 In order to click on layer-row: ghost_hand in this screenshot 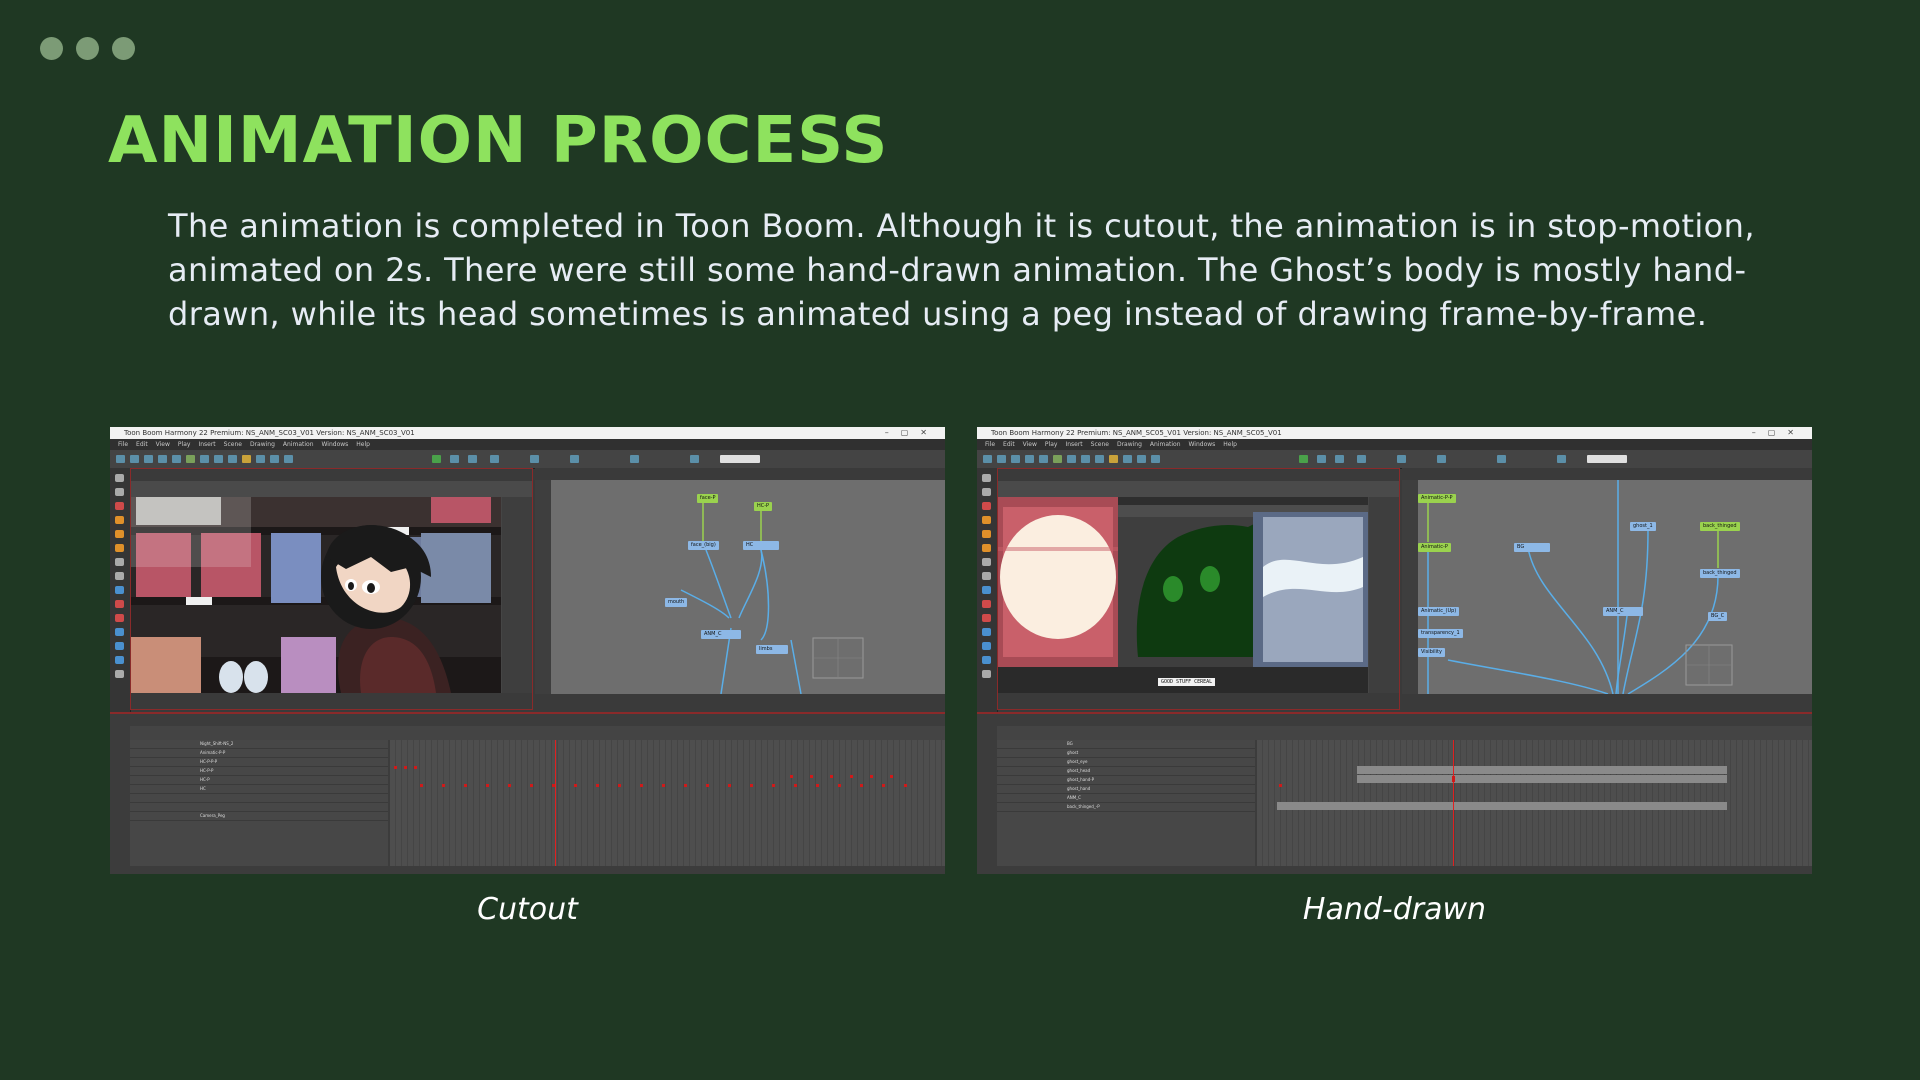, I will do `click(1126, 789)`.